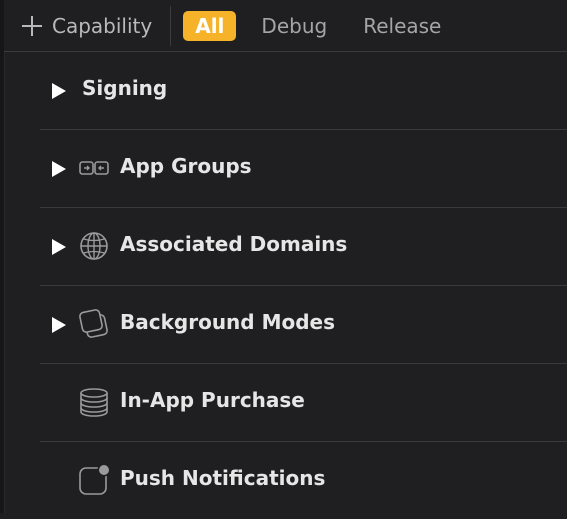  What do you see at coordinates (223, 478) in the screenshot?
I see `capability-title: Push Notifications` at bounding box center [223, 478].